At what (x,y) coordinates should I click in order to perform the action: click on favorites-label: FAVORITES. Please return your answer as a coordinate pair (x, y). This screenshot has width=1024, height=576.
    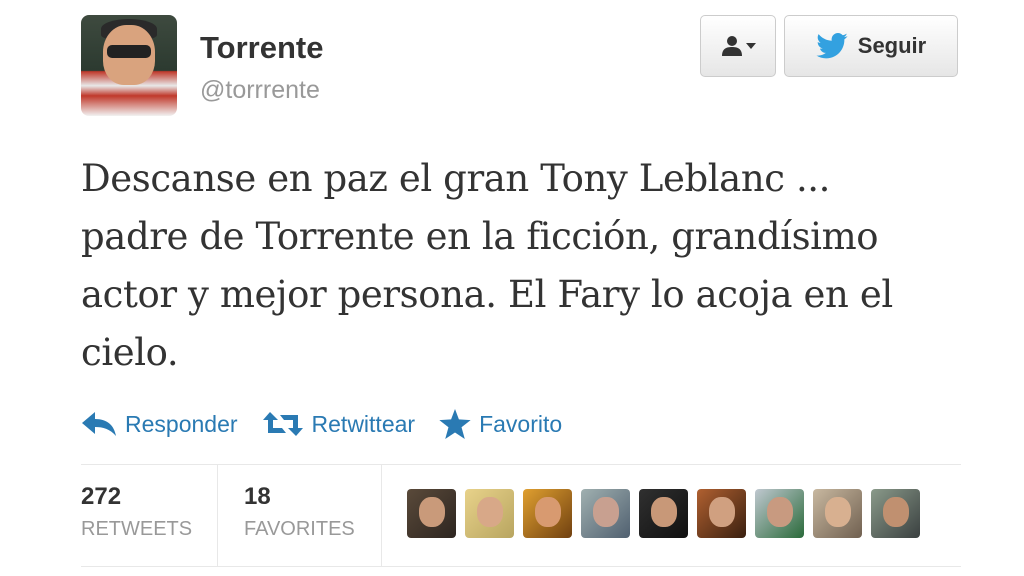
    Looking at the image, I should click on (299, 529).